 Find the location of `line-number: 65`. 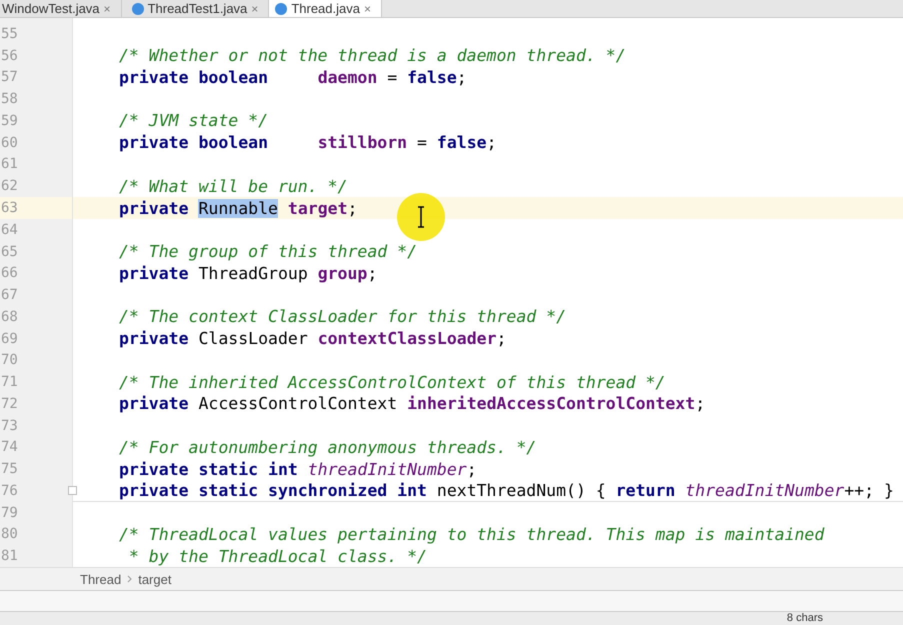

line-number: 65 is located at coordinates (9, 252).